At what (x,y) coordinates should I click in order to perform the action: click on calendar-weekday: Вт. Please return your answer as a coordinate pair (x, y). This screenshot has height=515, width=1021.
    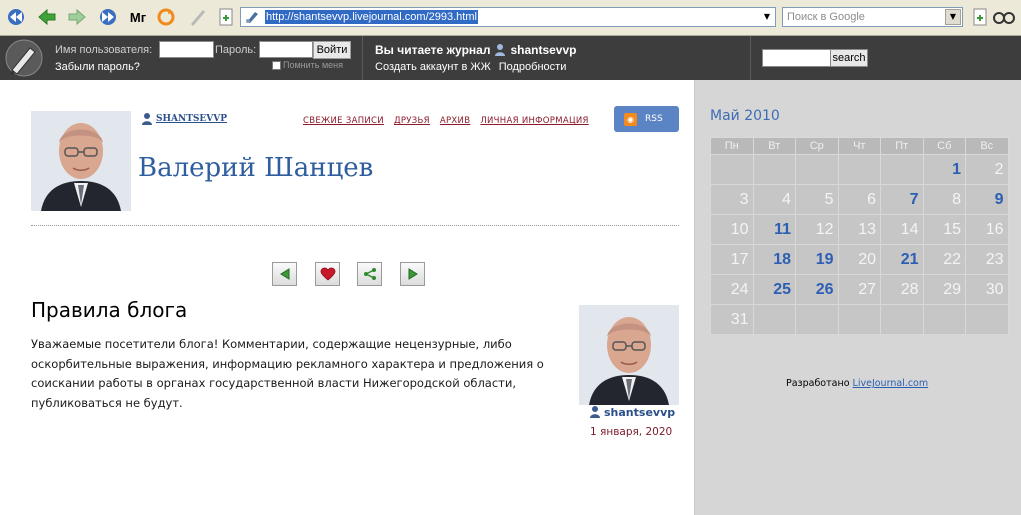
    Looking at the image, I should click on (774, 146).